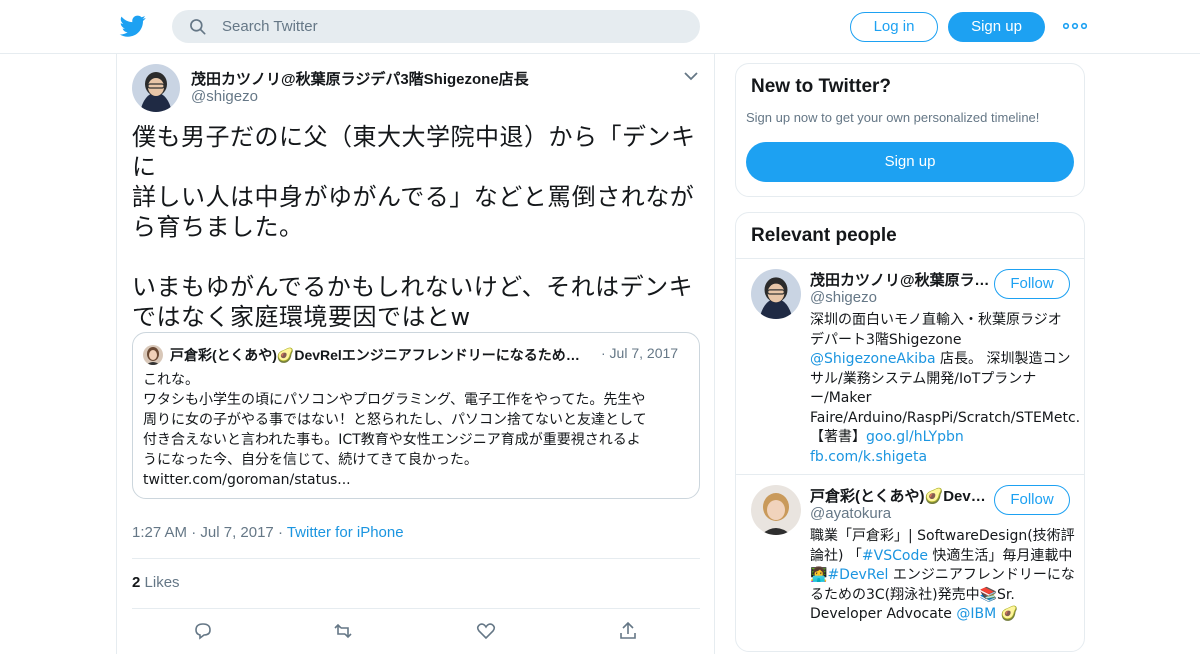 Image resolution: width=1200 pixels, height=654 pixels. I want to click on quoted-author-avatar, so click(153, 355).